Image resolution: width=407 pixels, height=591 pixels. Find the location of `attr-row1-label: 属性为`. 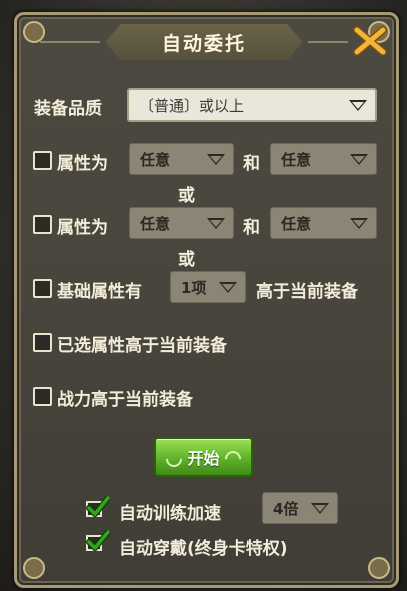

attr-row1-label: 属性为 is located at coordinates (82, 164).